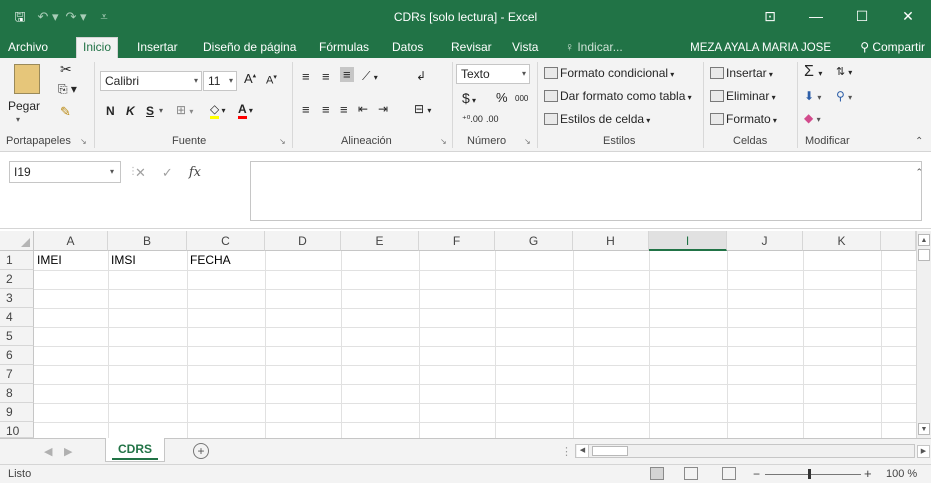  I want to click on column-header-e: E, so click(380, 241).